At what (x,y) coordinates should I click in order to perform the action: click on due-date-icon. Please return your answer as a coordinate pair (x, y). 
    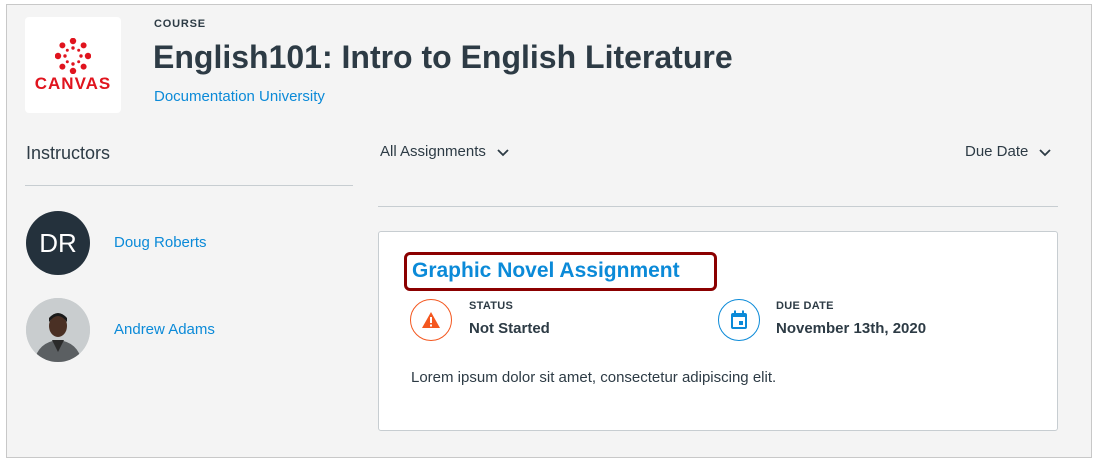
    Looking at the image, I should click on (739, 320).